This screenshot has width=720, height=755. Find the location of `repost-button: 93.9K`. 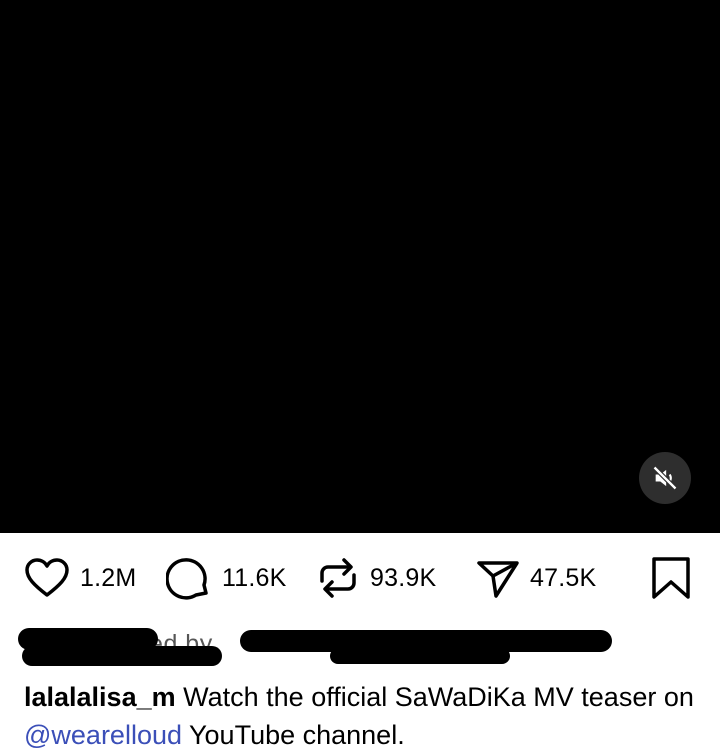

repost-button: 93.9K is located at coordinates (376, 578).